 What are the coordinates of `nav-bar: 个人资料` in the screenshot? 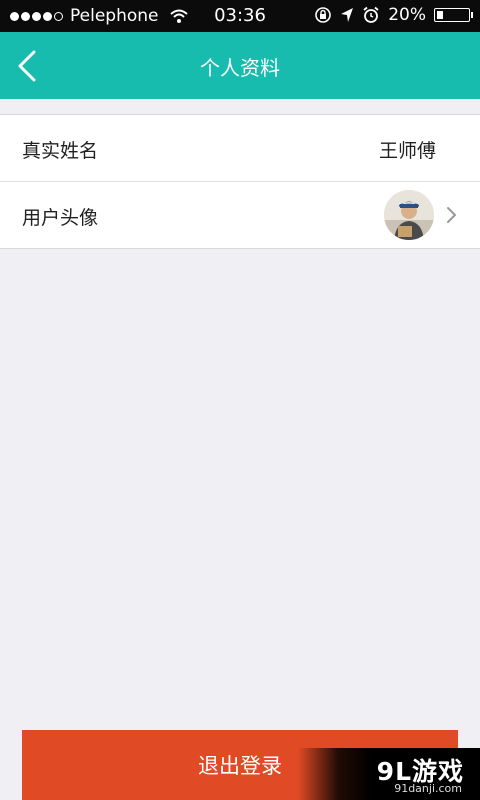 It's located at (240, 65).